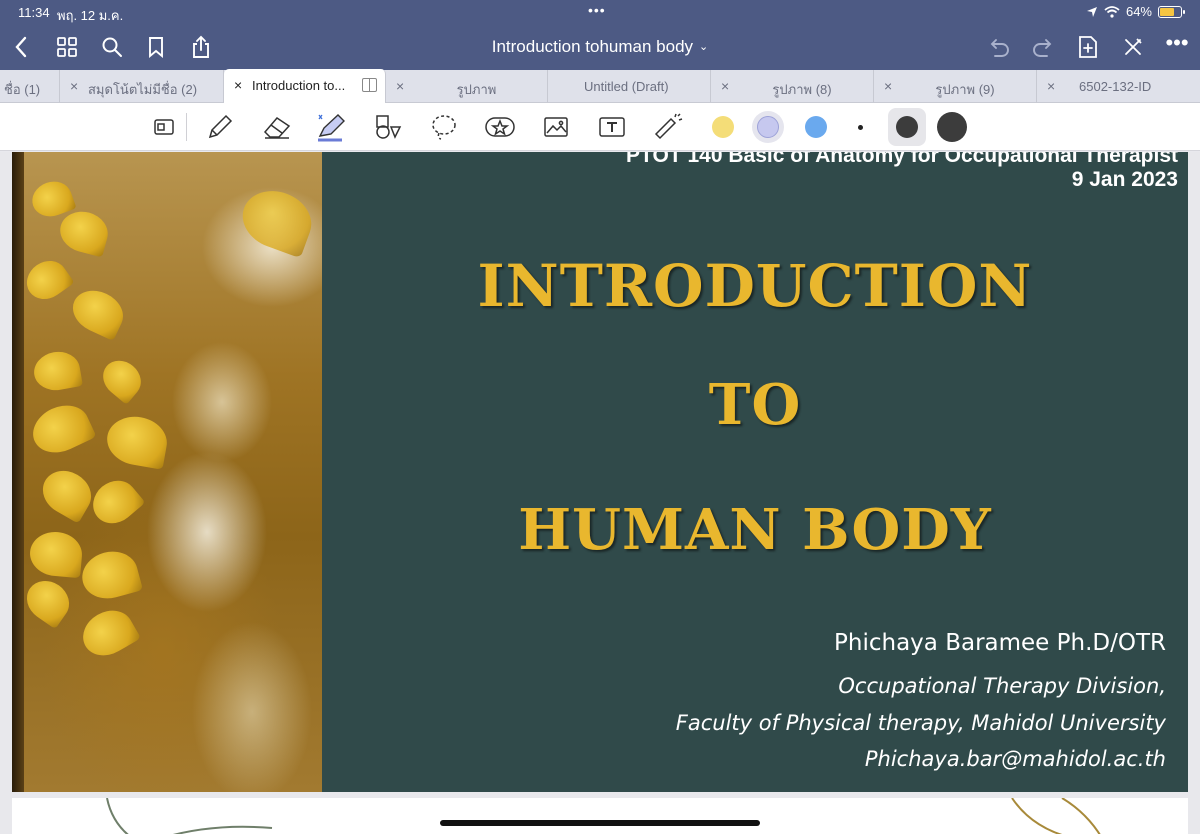 This screenshot has height=834, width=1200. I want to click on stroke-medium-option, so click(907, 127).